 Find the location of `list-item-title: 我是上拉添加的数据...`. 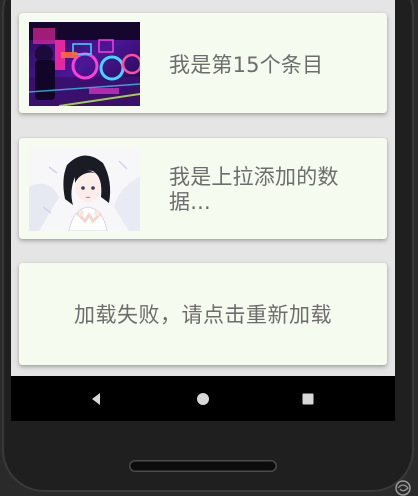

list-item-title: 我是上拉添加的数据... is located at coordinates (254, 189).